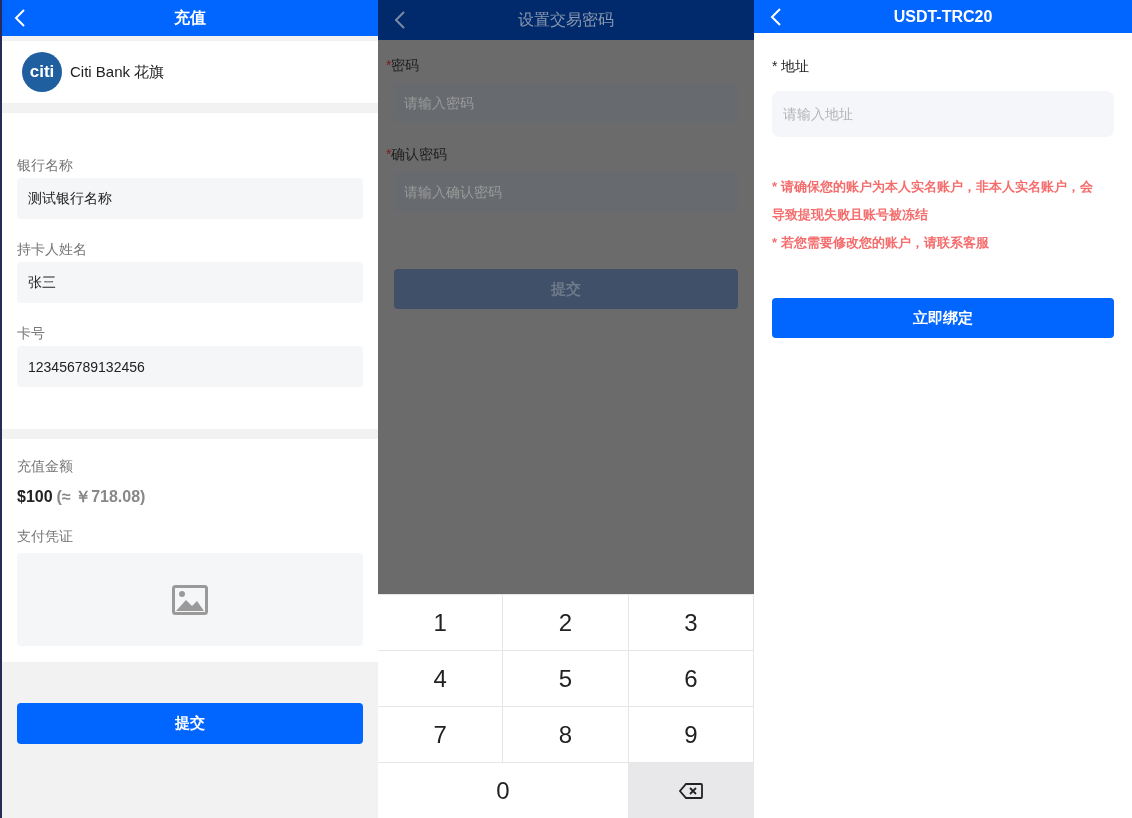 Image resolution: width=1132 pixels, height=818 pixels. I want to click on bank-name: Citi Bank 花旗, so click(117, 71).